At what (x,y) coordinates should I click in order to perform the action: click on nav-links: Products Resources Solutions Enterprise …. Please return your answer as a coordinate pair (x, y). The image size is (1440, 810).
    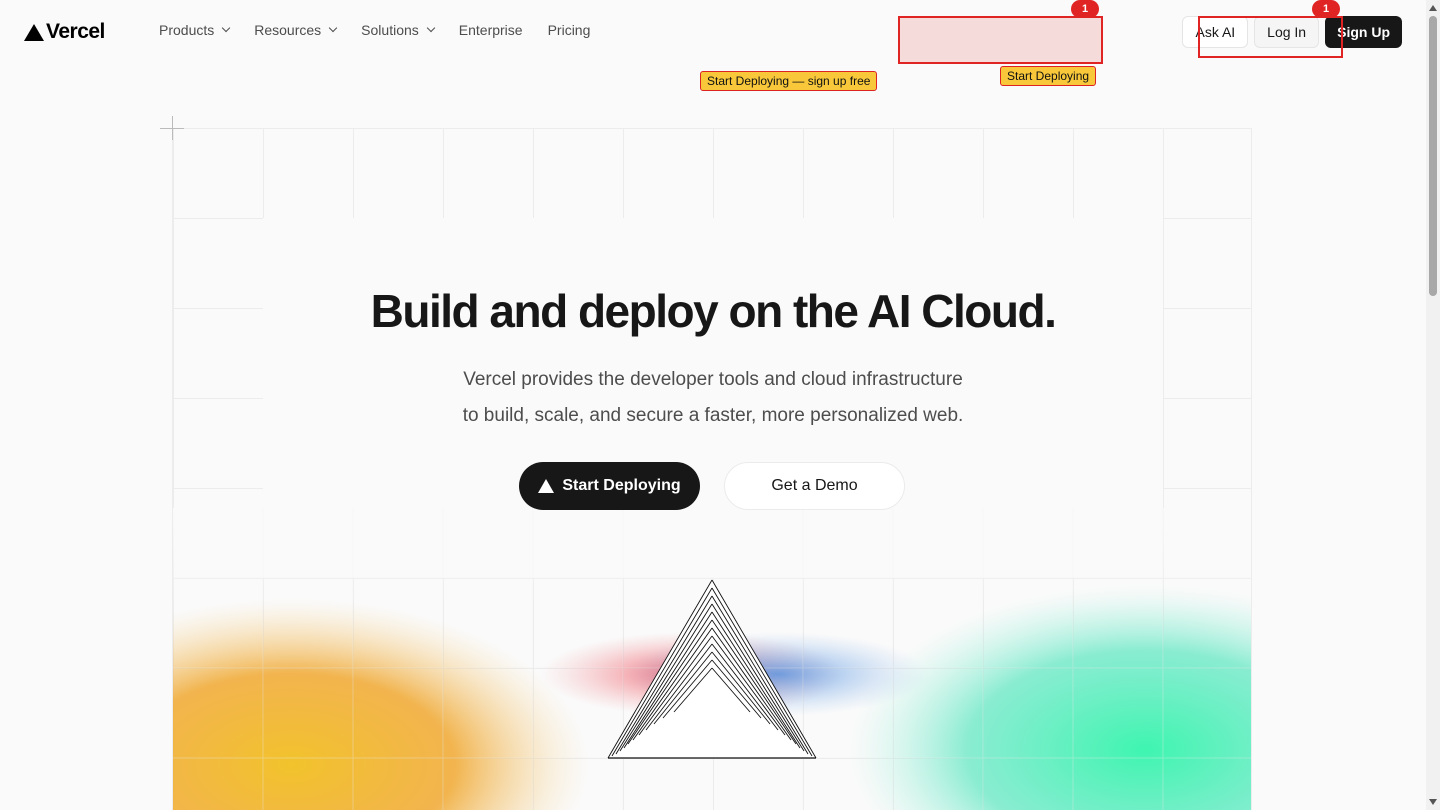
    Looking at the image, I should click on (387, 30).